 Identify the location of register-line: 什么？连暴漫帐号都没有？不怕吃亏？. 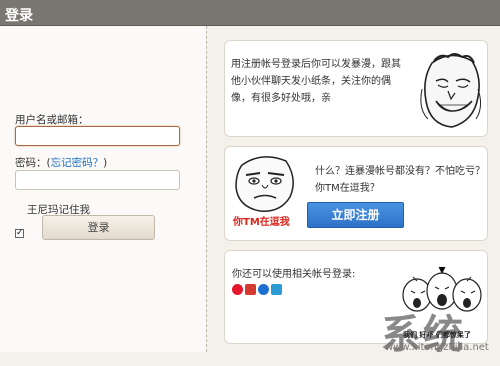
(400, 171).